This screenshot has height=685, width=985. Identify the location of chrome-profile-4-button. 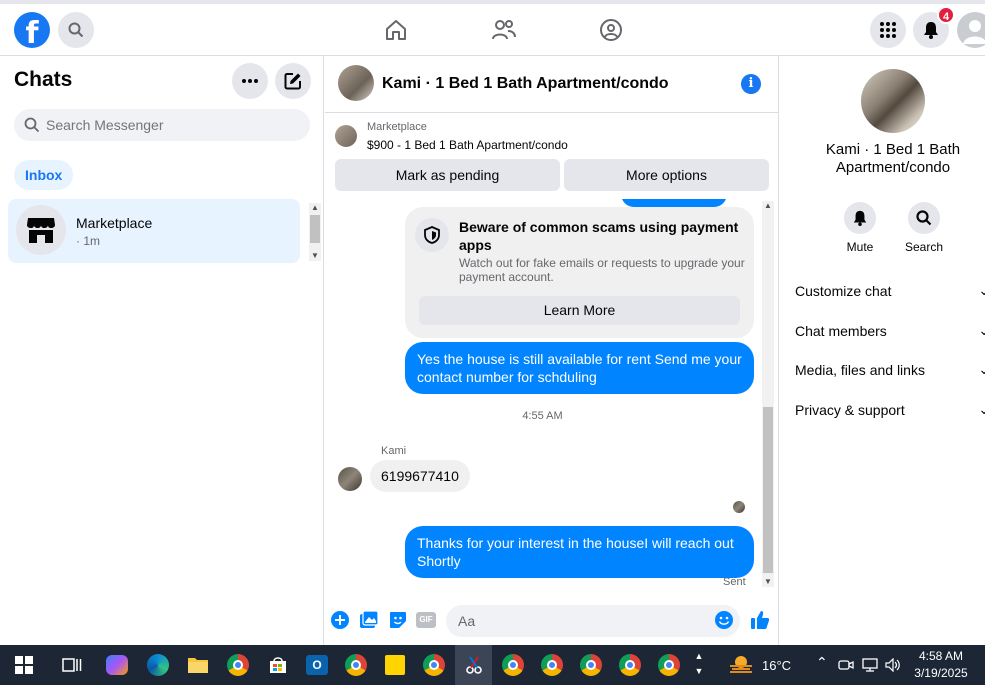
(552, 665).